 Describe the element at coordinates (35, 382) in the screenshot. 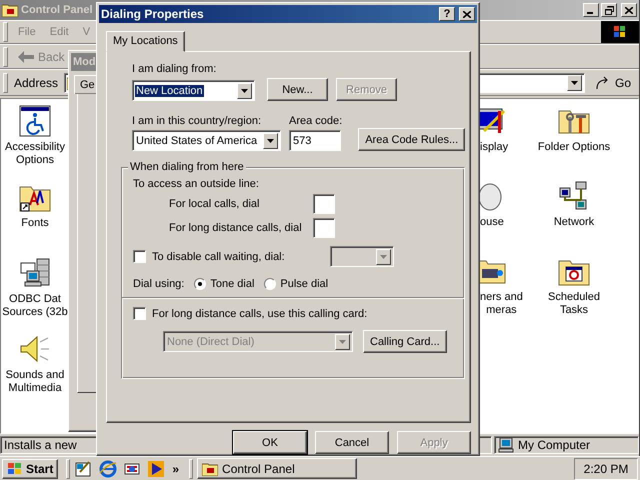

I see `icon-label: Sounds and Multimedia` at that location.